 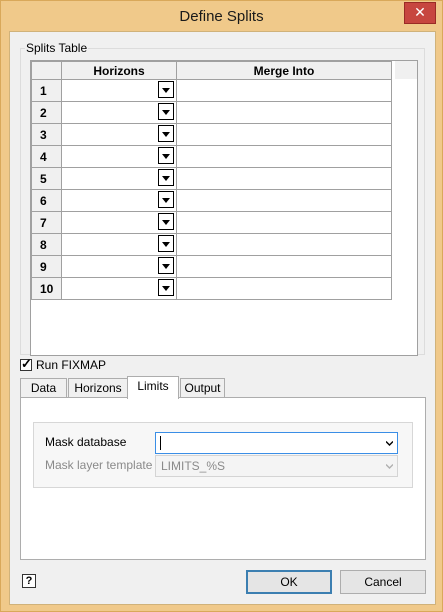 I want to click on row-number: 10, so click(x=46, y=288).